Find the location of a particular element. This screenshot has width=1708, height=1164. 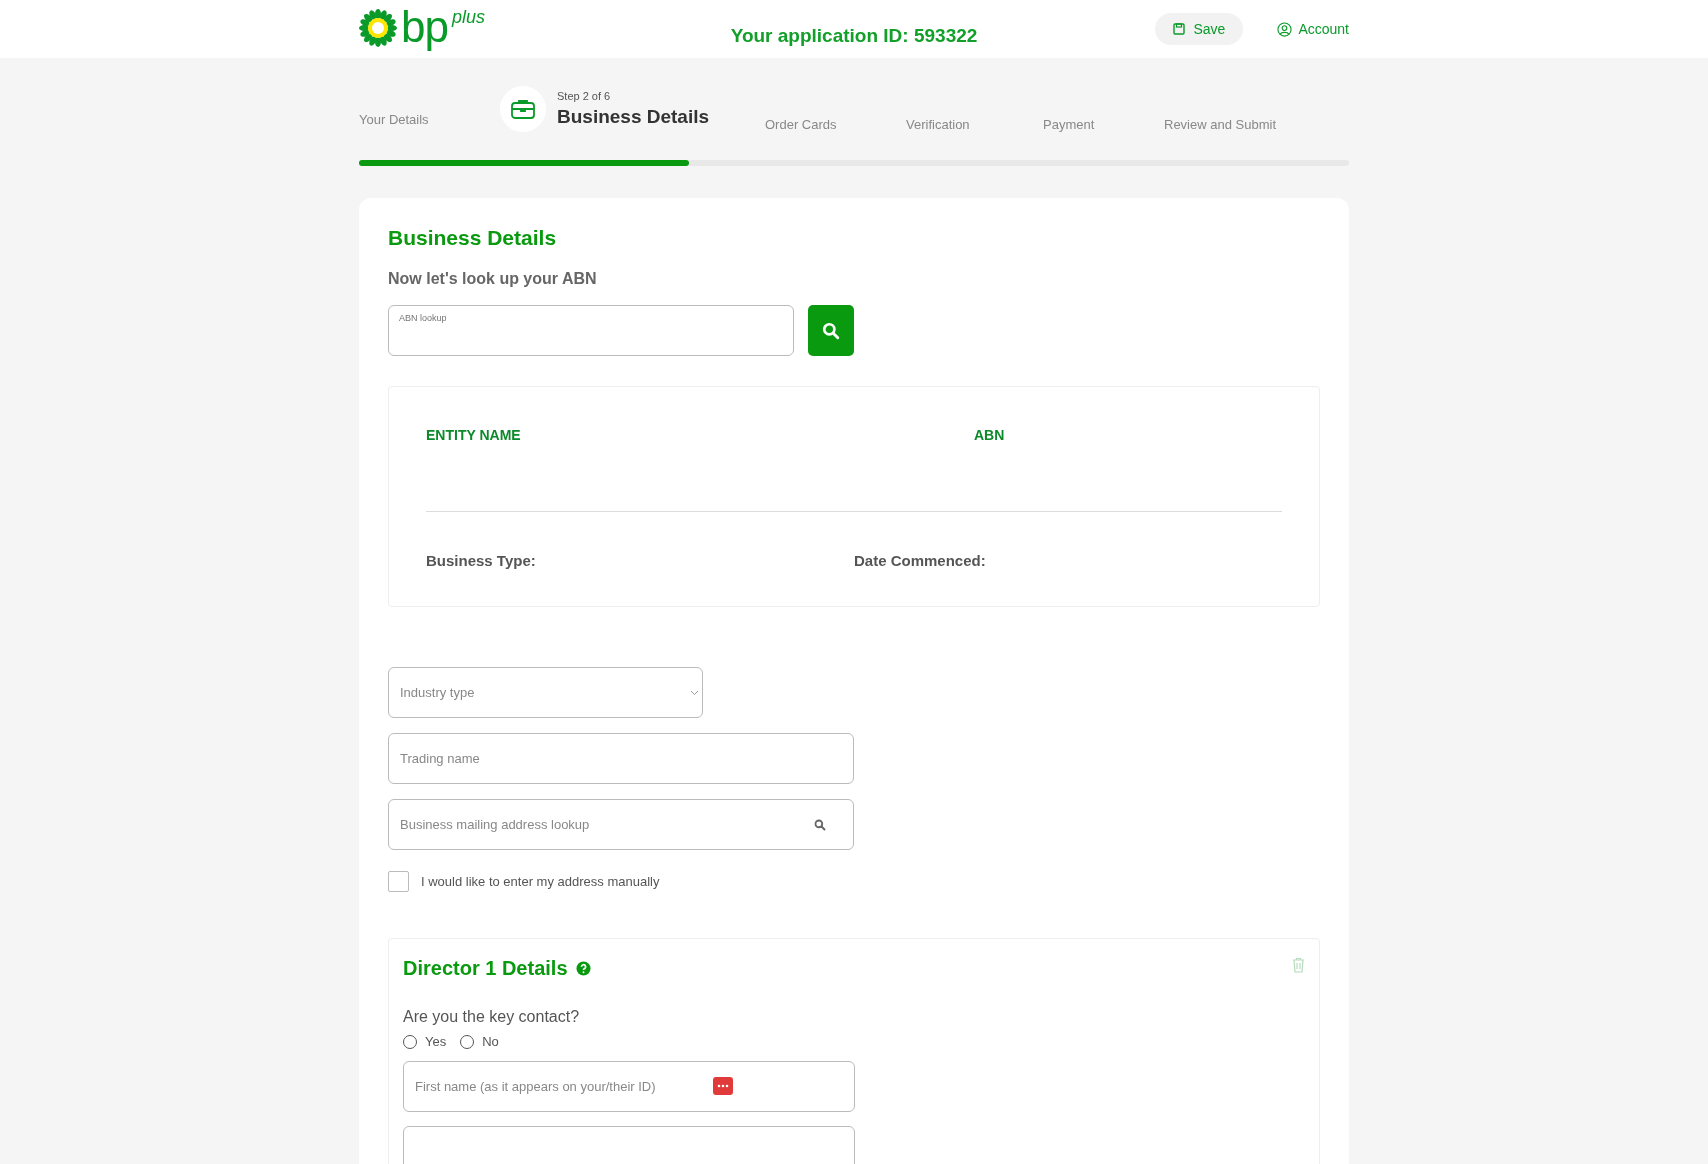

help-icon is located at coordinates (583, 968).